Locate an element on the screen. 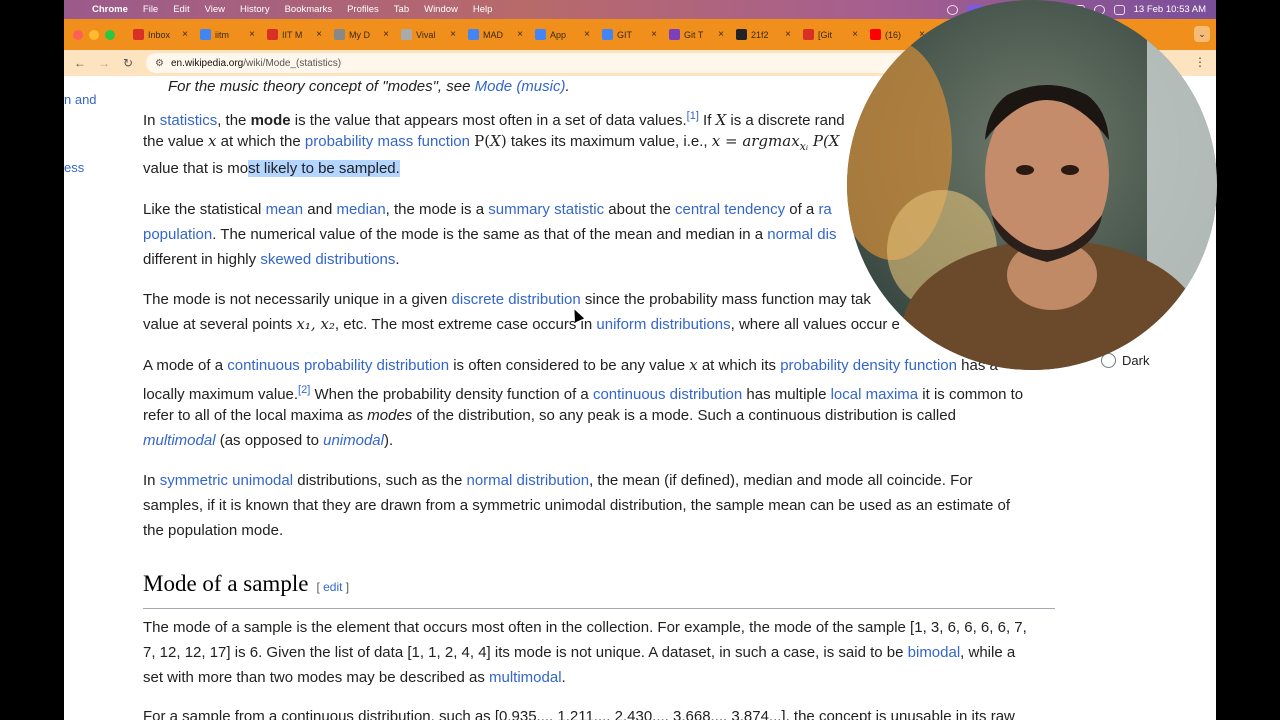  link-discrete-distribution: discrete distribution is located at coordinates (516, 299).